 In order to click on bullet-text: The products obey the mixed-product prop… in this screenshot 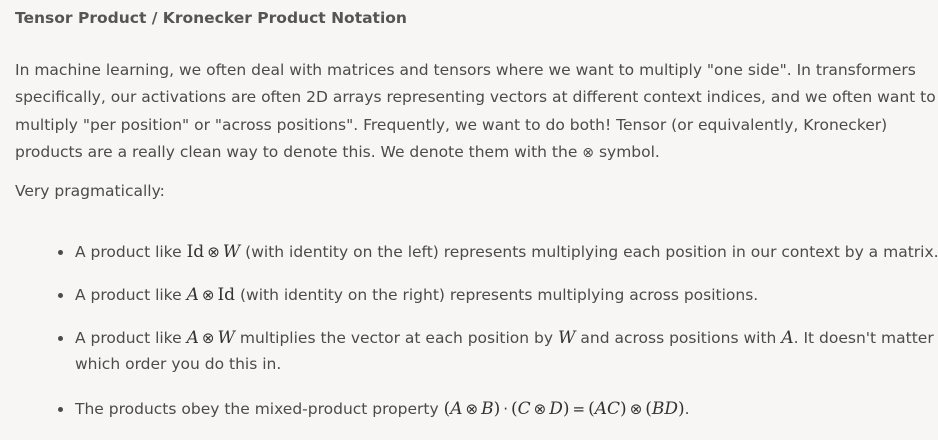, I will do `click(382, 409)`.